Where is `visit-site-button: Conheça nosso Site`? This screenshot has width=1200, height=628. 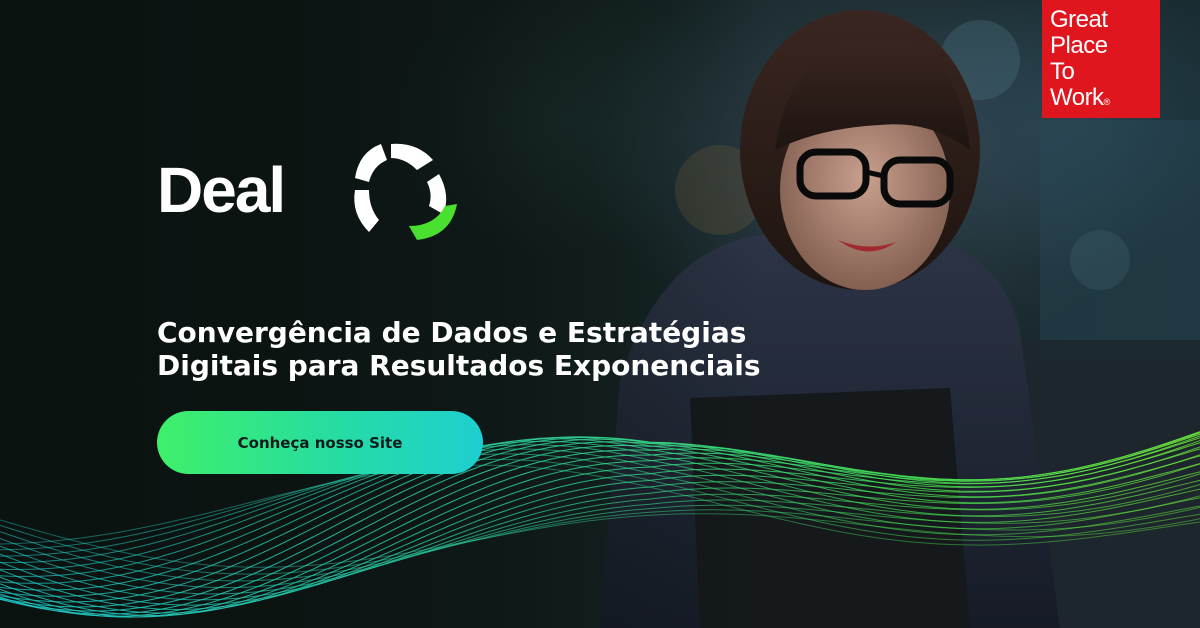 visit-site-button: Conheça nosso Site is located at coordinates (320, 442).